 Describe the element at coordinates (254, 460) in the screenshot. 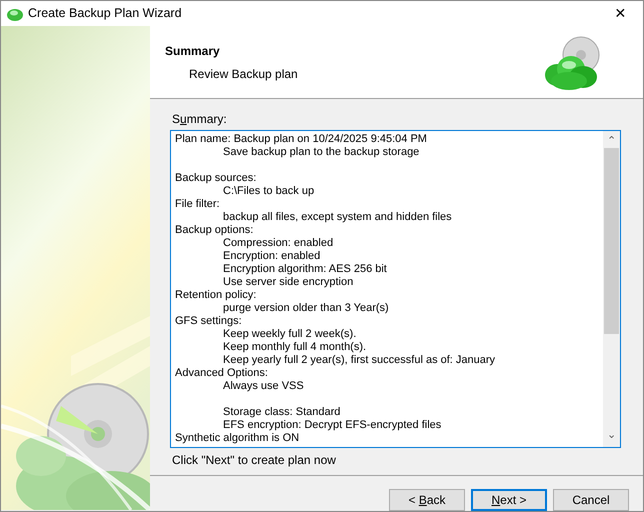

I see `hint-text: Click "Next" to create plan now` at that location.